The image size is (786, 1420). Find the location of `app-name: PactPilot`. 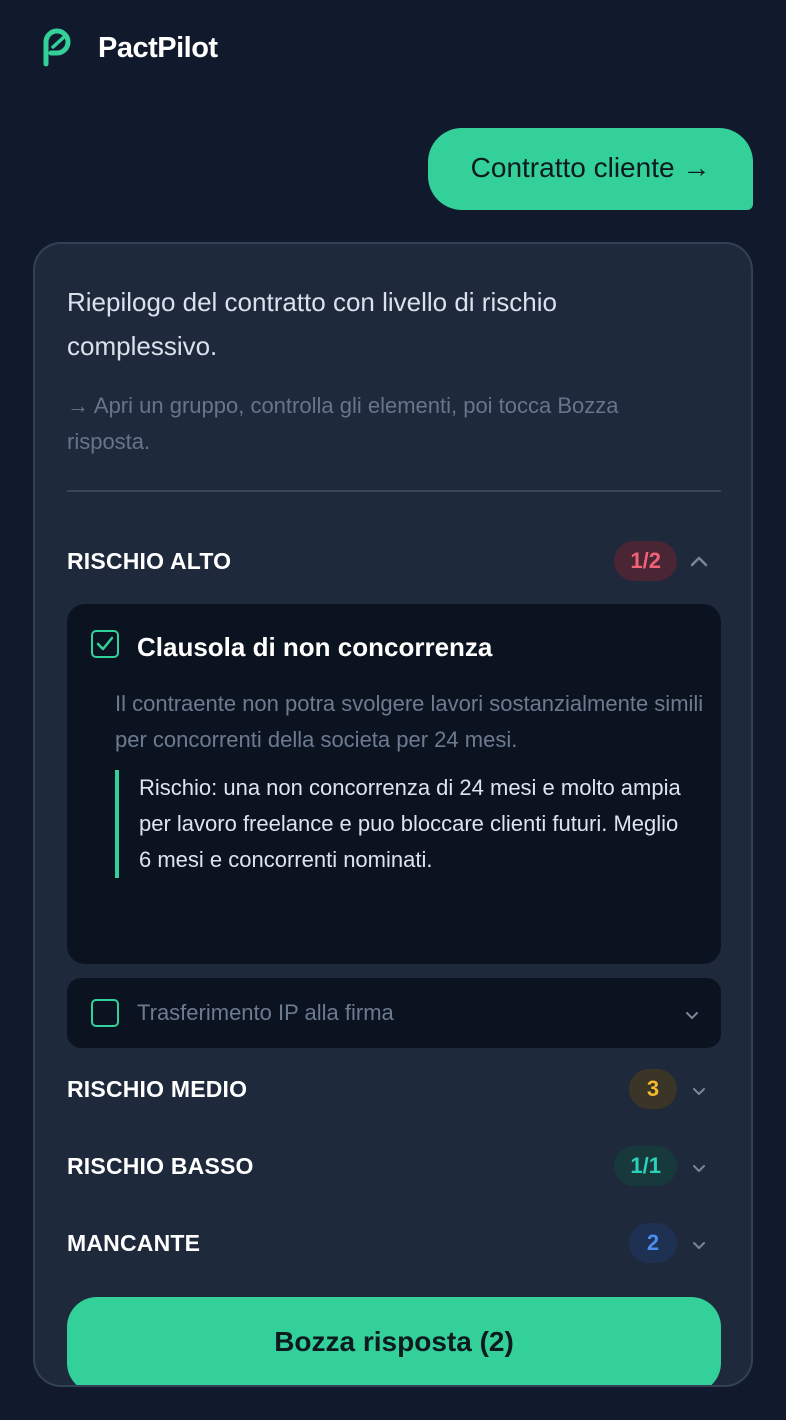

app-name: PactPilot is located at coordinates (158, 47).